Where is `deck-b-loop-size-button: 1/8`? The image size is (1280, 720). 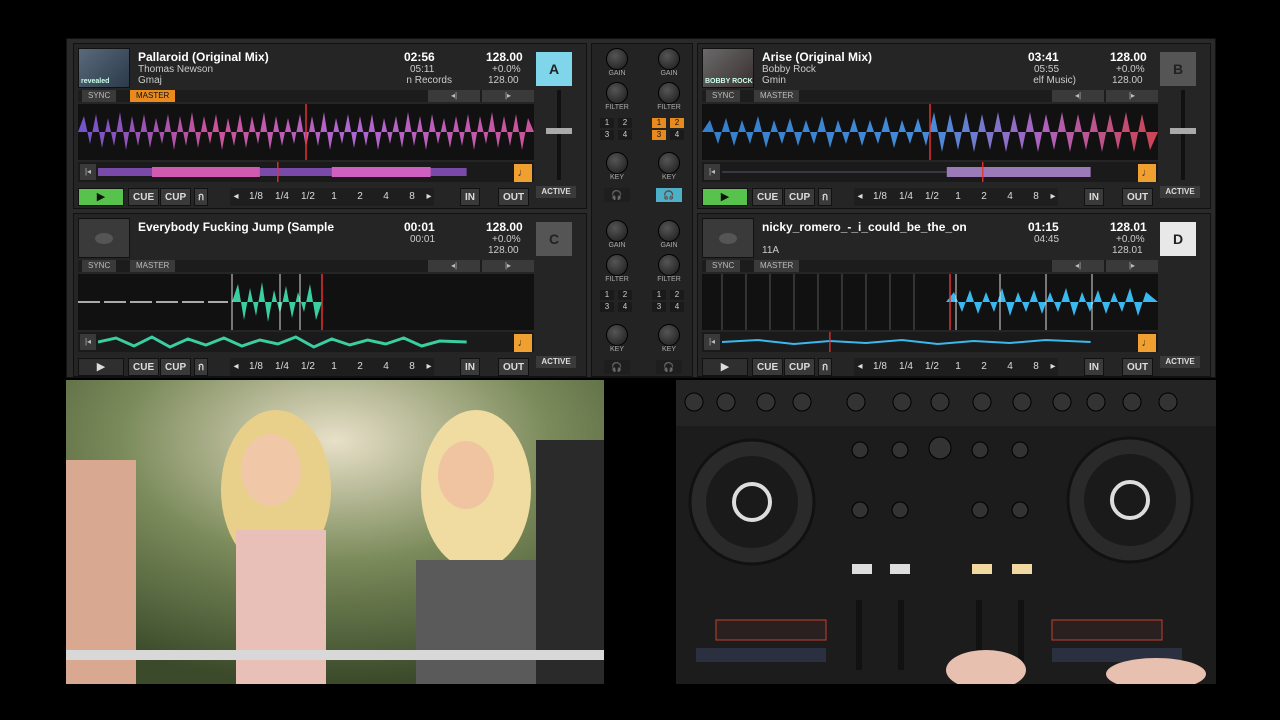
deck-b-loop-size-button: 1/8 is located at coordinates (880, 197).